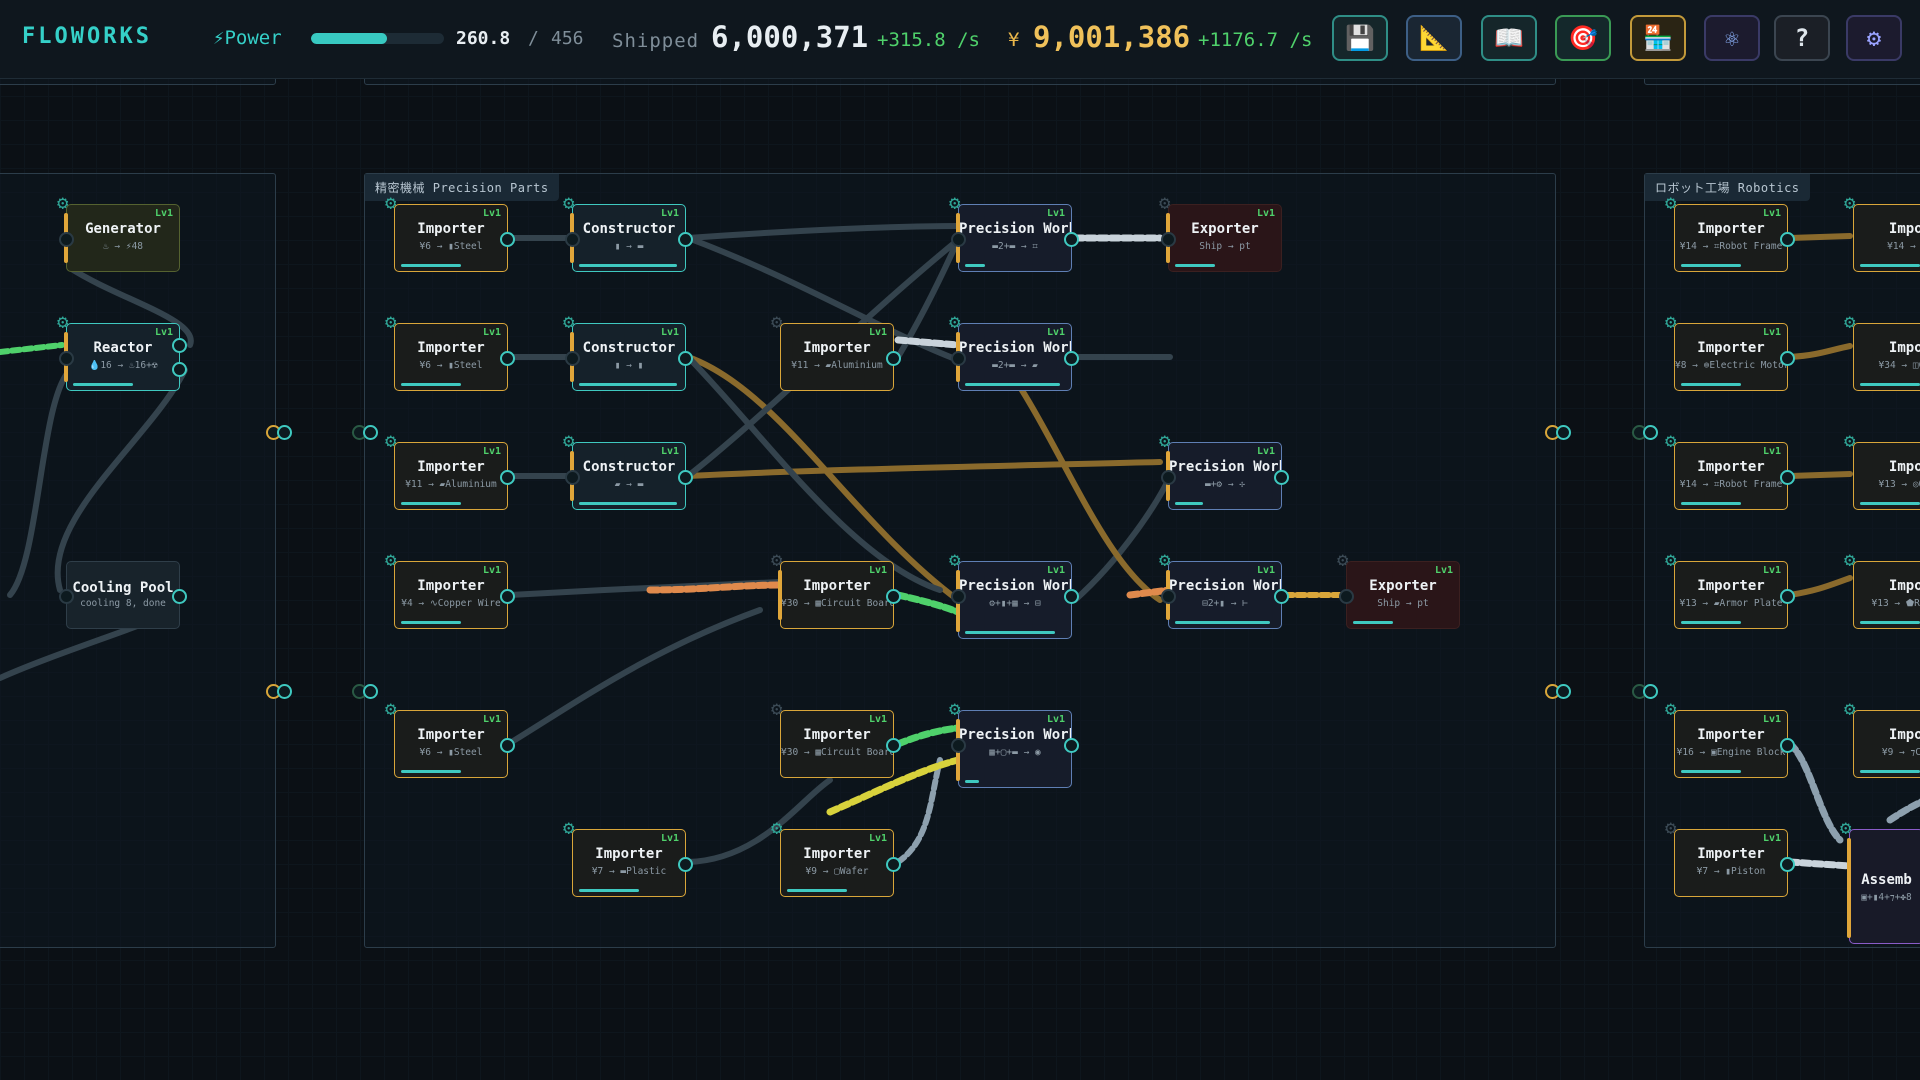  Describe the element at coordinates (1360, 38) in the screenshot. I see `save-button: 💾` at that location.